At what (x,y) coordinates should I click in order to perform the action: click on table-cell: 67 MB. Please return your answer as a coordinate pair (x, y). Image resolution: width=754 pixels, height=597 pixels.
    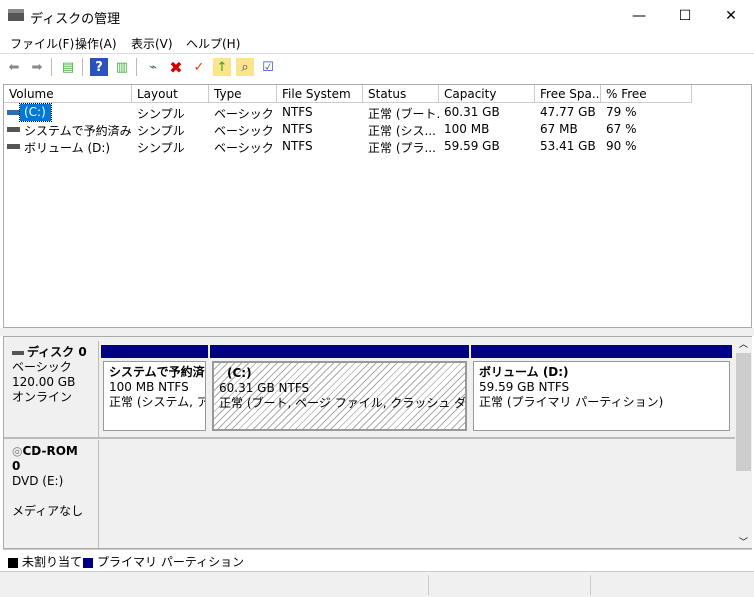
    Looking at the image, I should click on (559, 129).